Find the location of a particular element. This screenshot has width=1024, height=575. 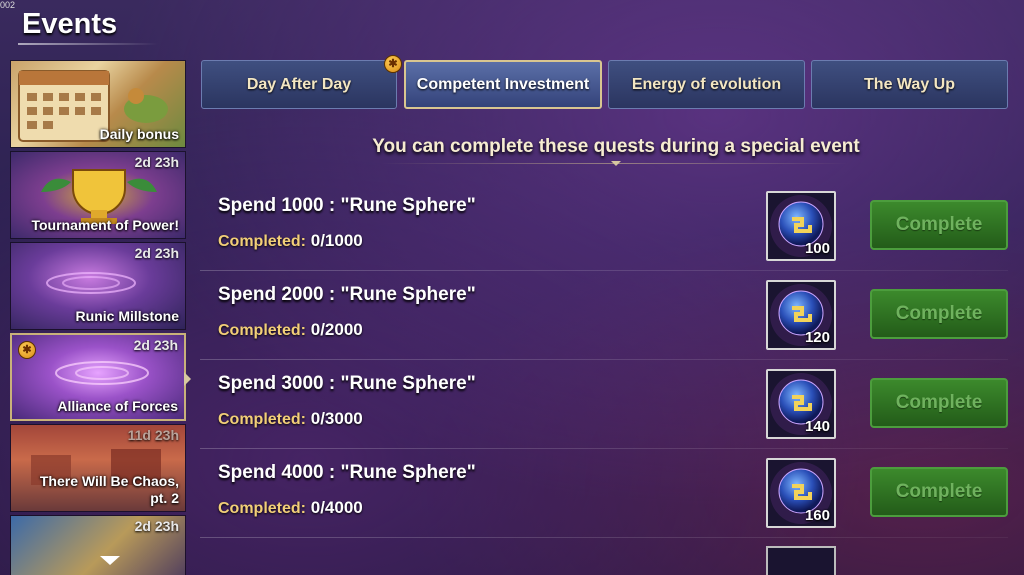

progress-value: 0/2000 is located at coordinates (336, 329).